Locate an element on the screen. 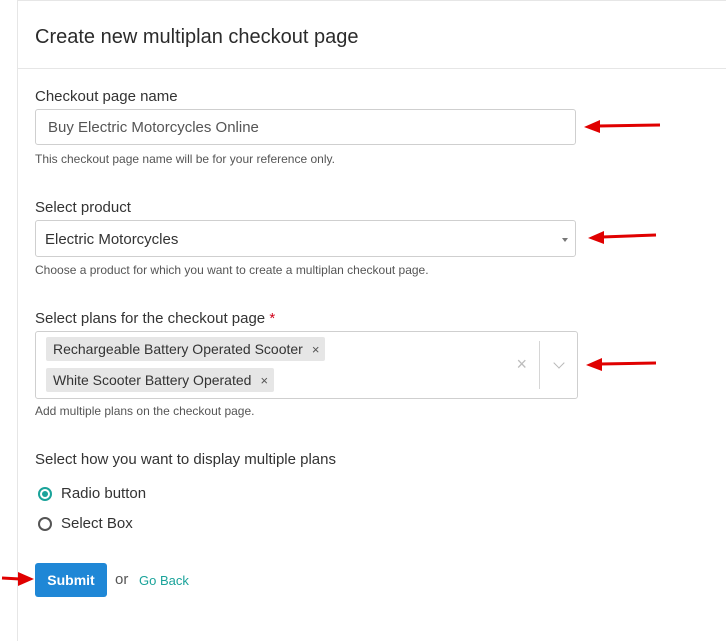 This screenshot has width=726, height=641. submit-button: Submit is located at coordinates (71, 580).